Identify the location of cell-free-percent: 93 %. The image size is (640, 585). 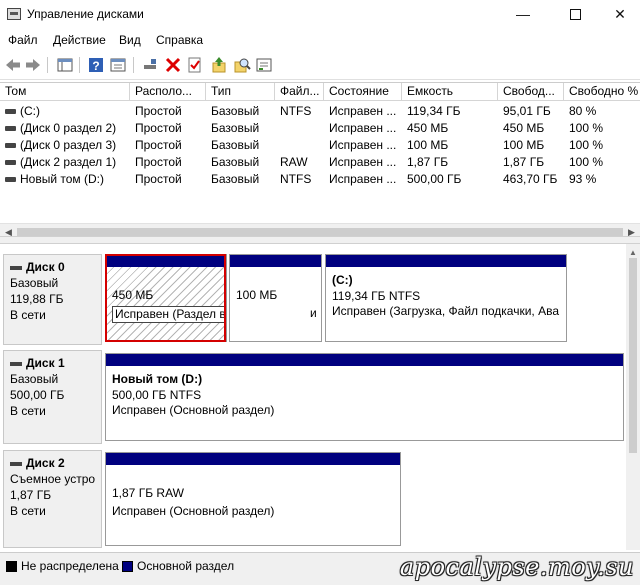
(583, 179).